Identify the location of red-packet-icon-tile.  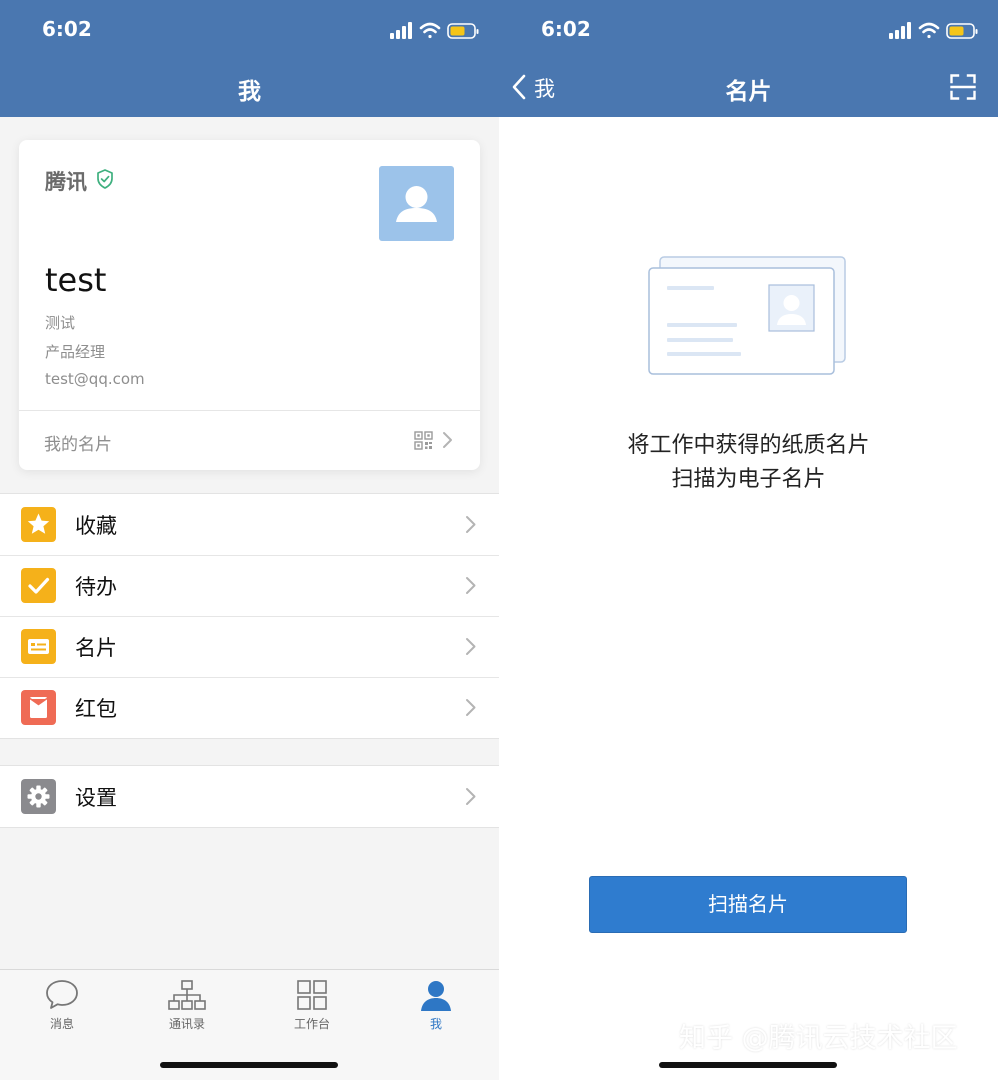
(38, 707).